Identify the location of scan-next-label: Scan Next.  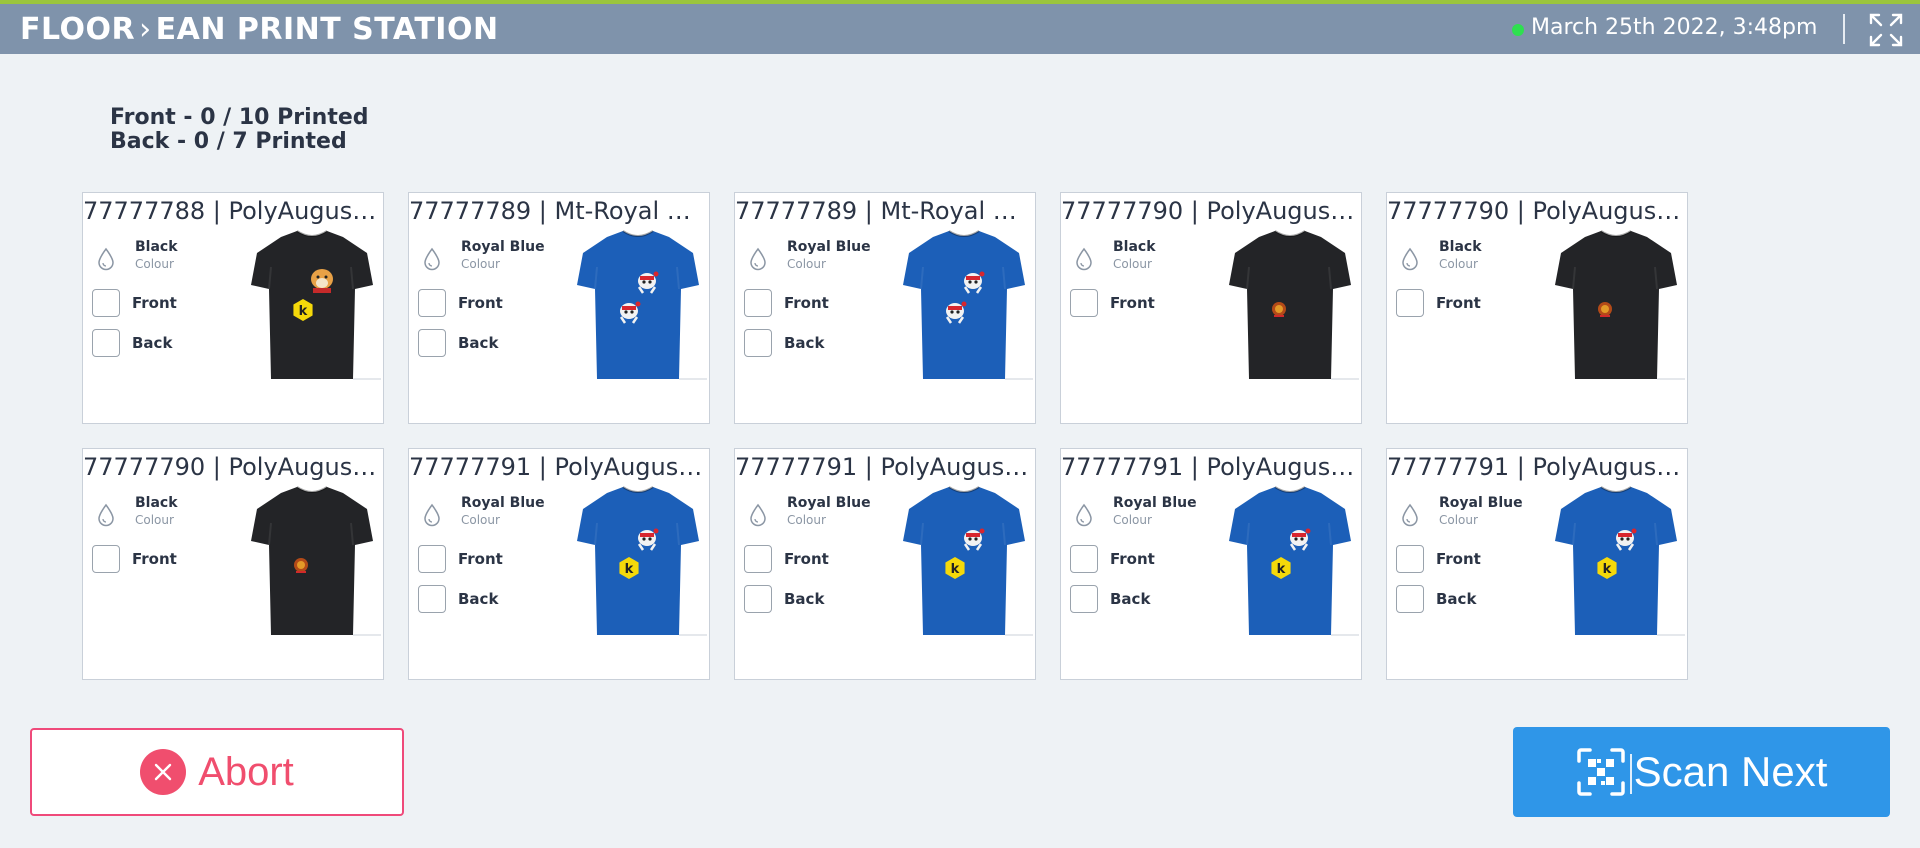
(1728, 772).